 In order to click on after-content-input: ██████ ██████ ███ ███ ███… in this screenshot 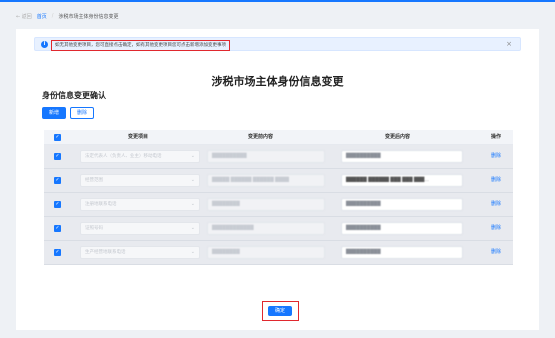, I will do `click(402, 180)`.